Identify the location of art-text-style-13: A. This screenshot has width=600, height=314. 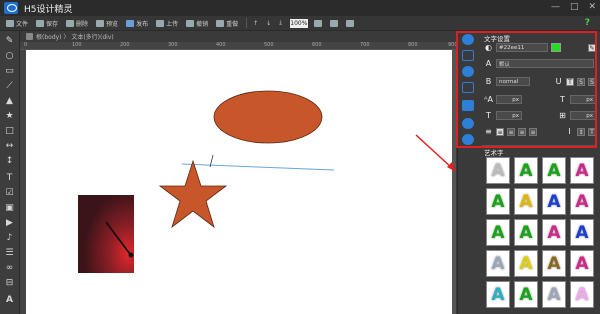
(498, 263).